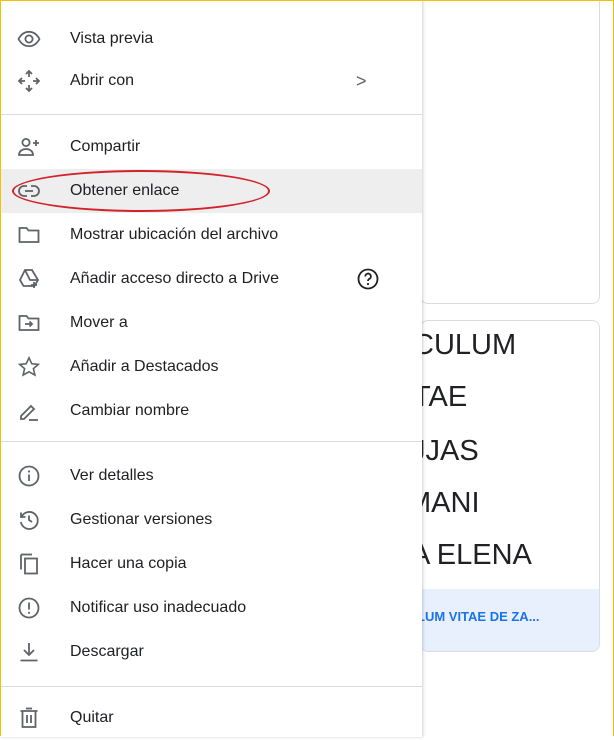 Image resolution: width=614 pixels, height=740 pixels. I want to click on move-arrows-icon, so click(29, 81).